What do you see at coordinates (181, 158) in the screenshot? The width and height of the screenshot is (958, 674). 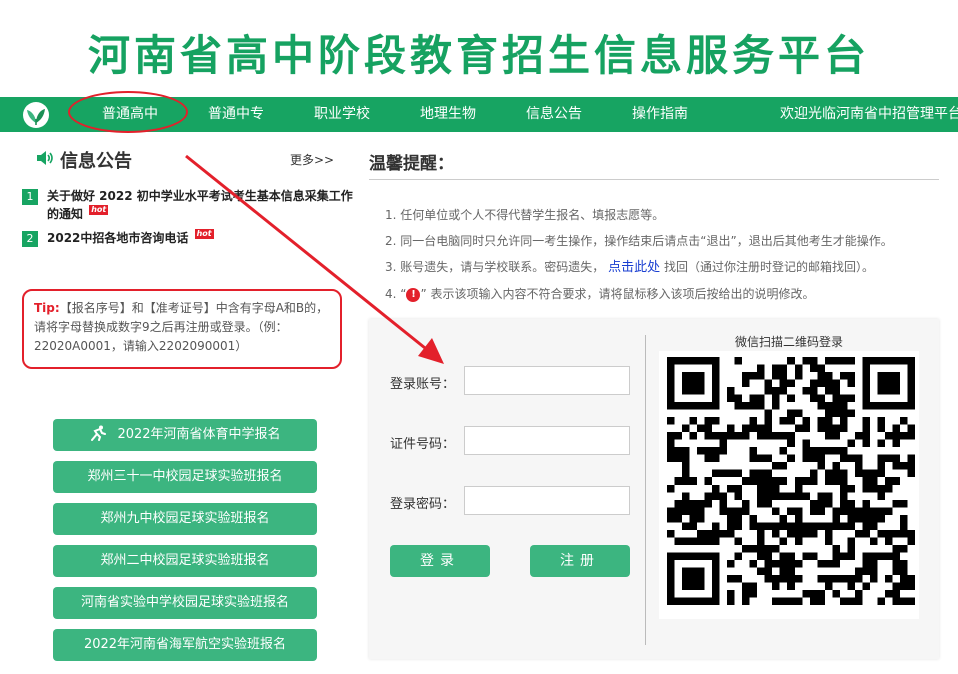 I see `notice-header: 信息公告 更多>>` at bounding box center [181, 158].